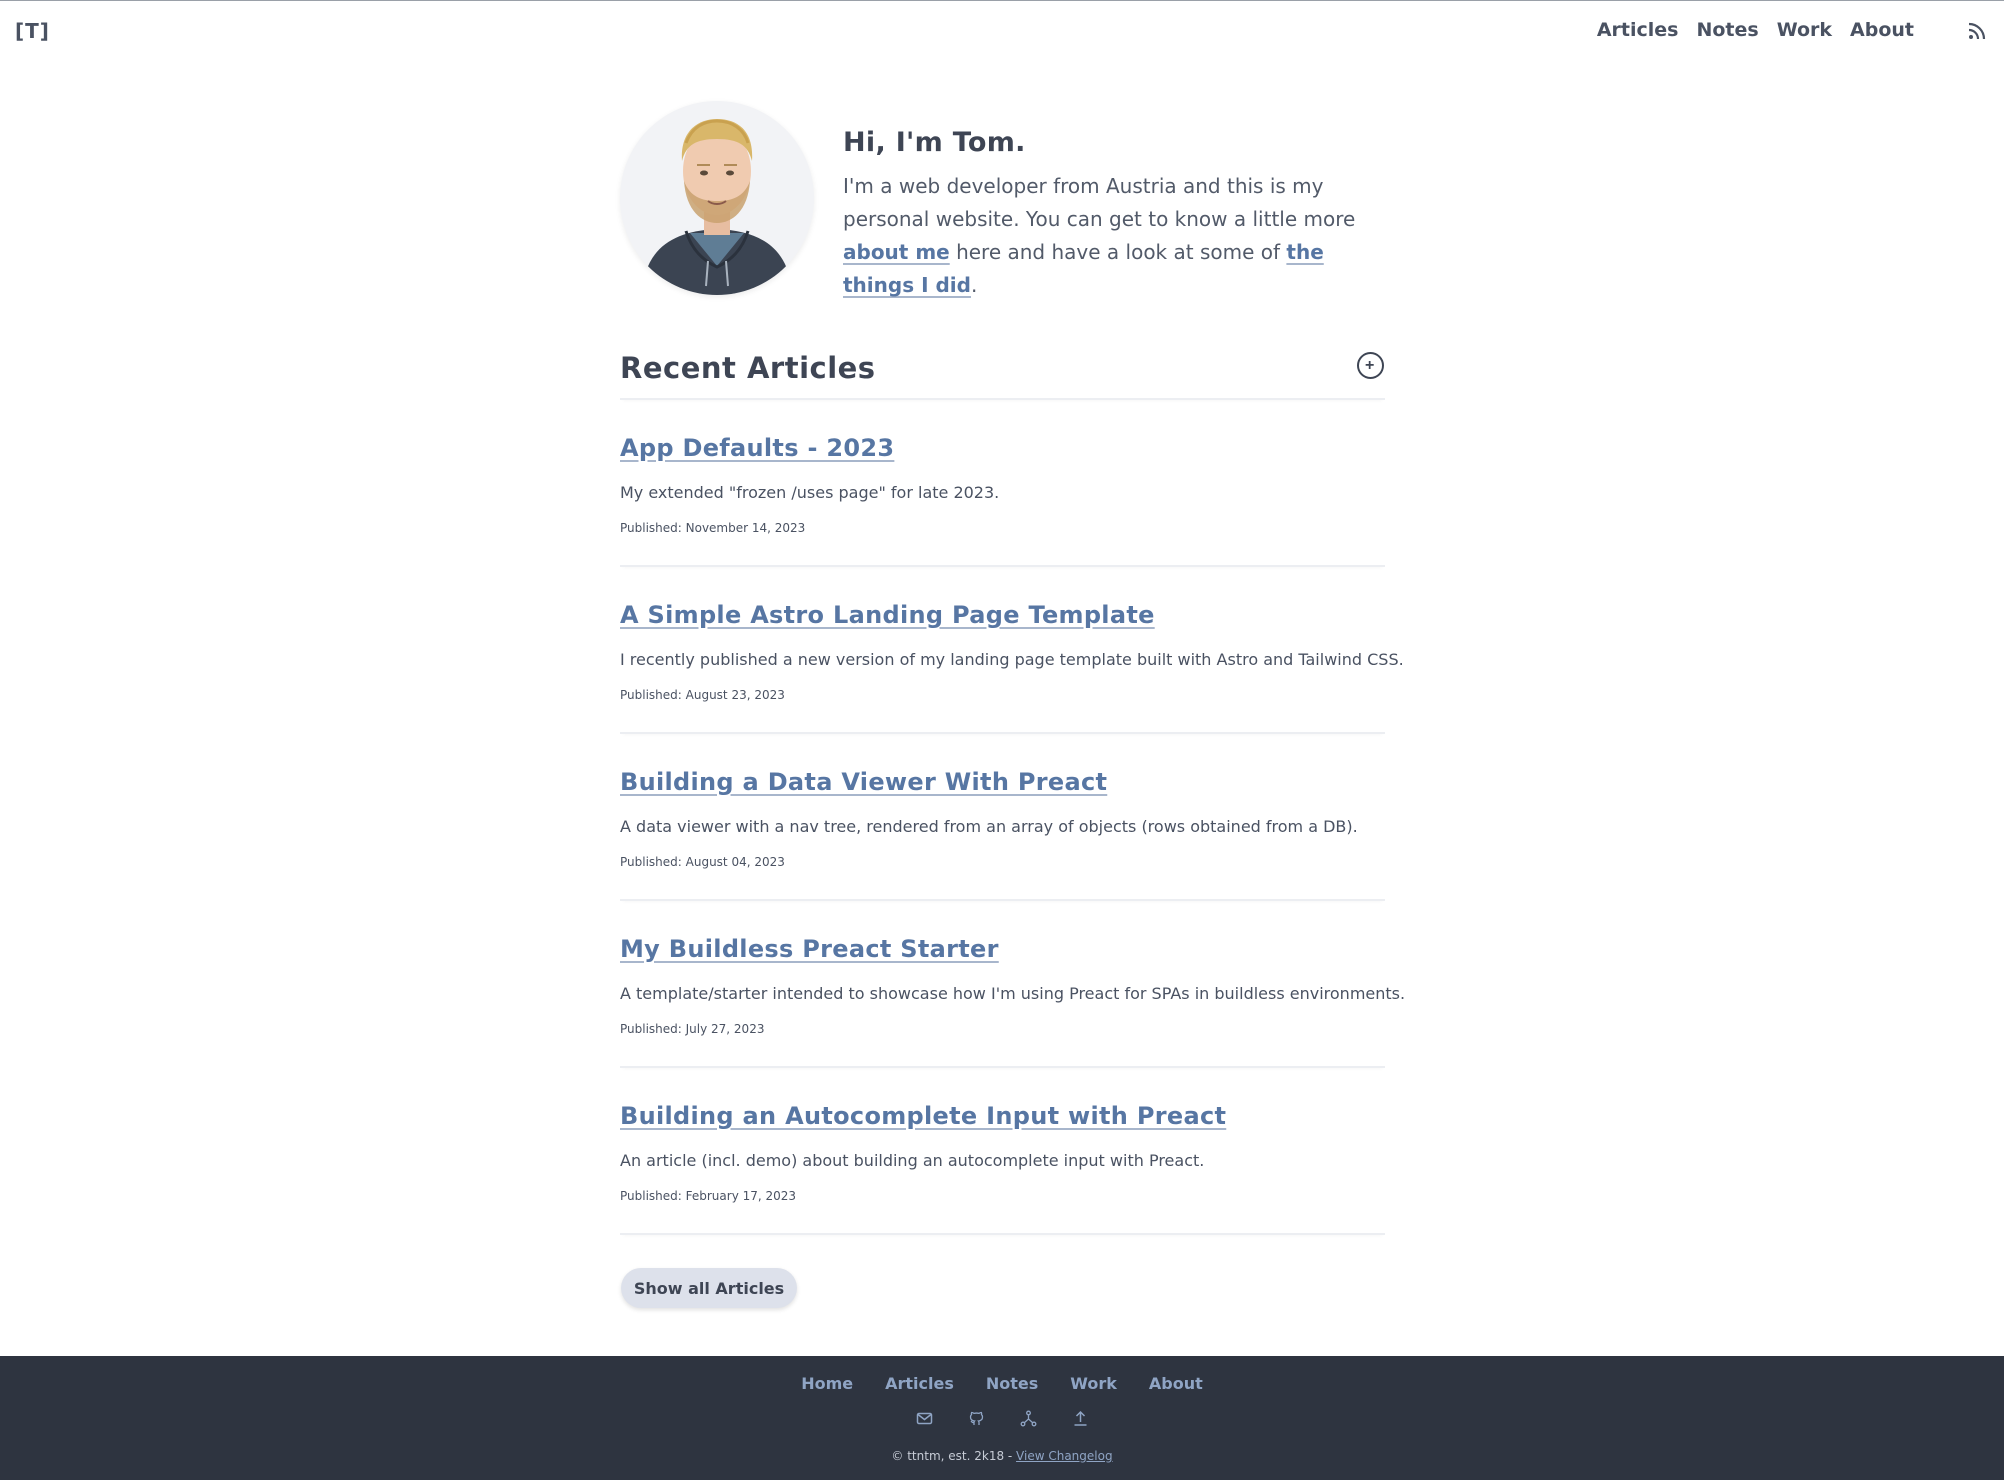 The height and width of the screenshot is (1480, 2004). What do you see at coordinates (1093, 1383) in the screenshot?
I see `footer-link-work: Work` at bounding box center [1093, 1383].